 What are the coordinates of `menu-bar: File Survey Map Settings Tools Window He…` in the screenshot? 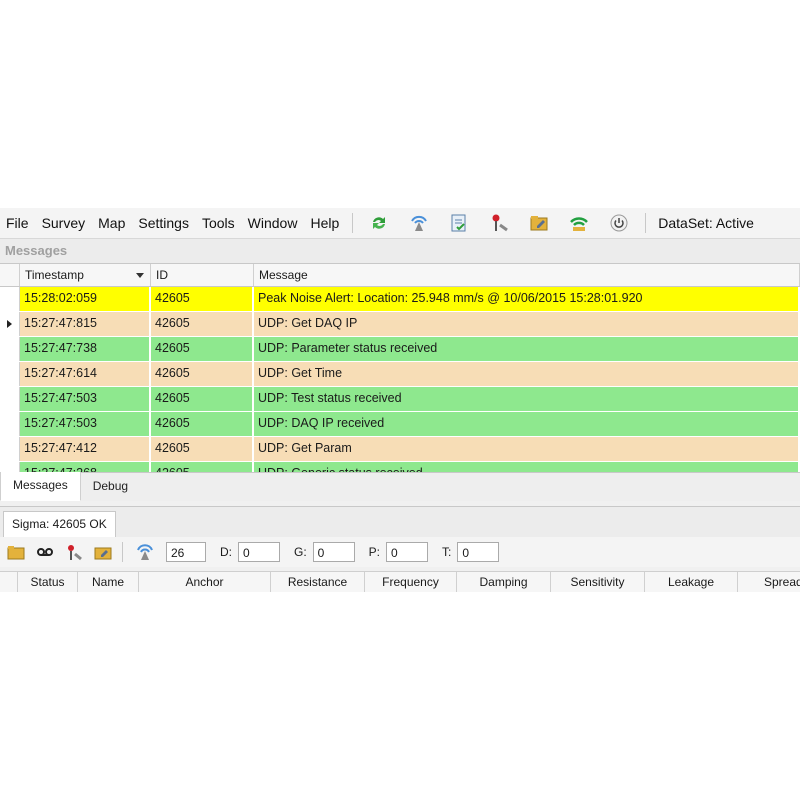 It's located at (400, 223).